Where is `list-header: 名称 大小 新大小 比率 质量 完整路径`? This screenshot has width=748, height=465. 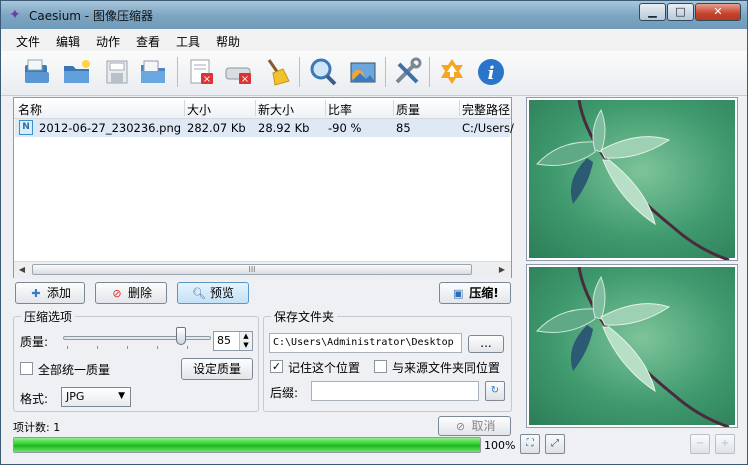 list-header: 名称 大小 新大小 比率 质量 完整路径 is located at coordinates (262, 108).